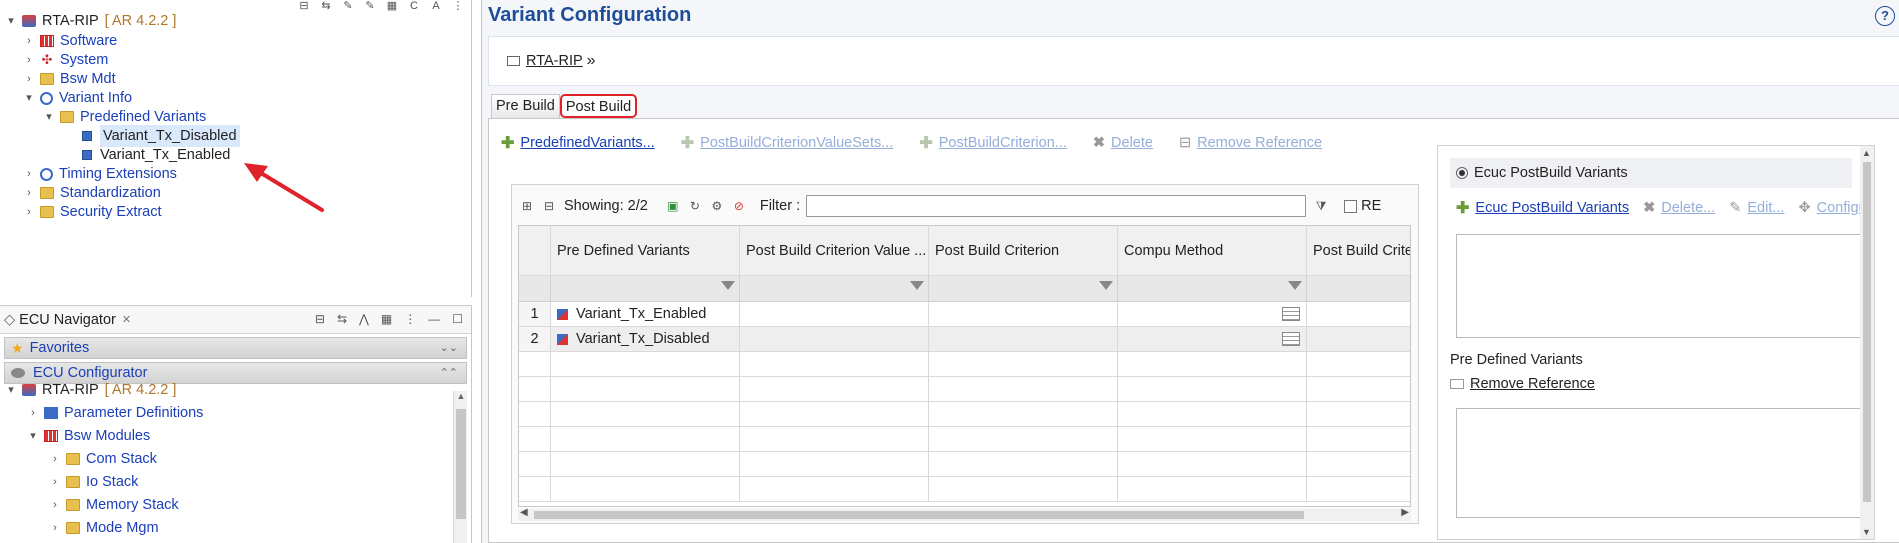  Describe the element at coordinates (457, 319) in the screenshot. I see `maximize-icon: ☐` at that location.